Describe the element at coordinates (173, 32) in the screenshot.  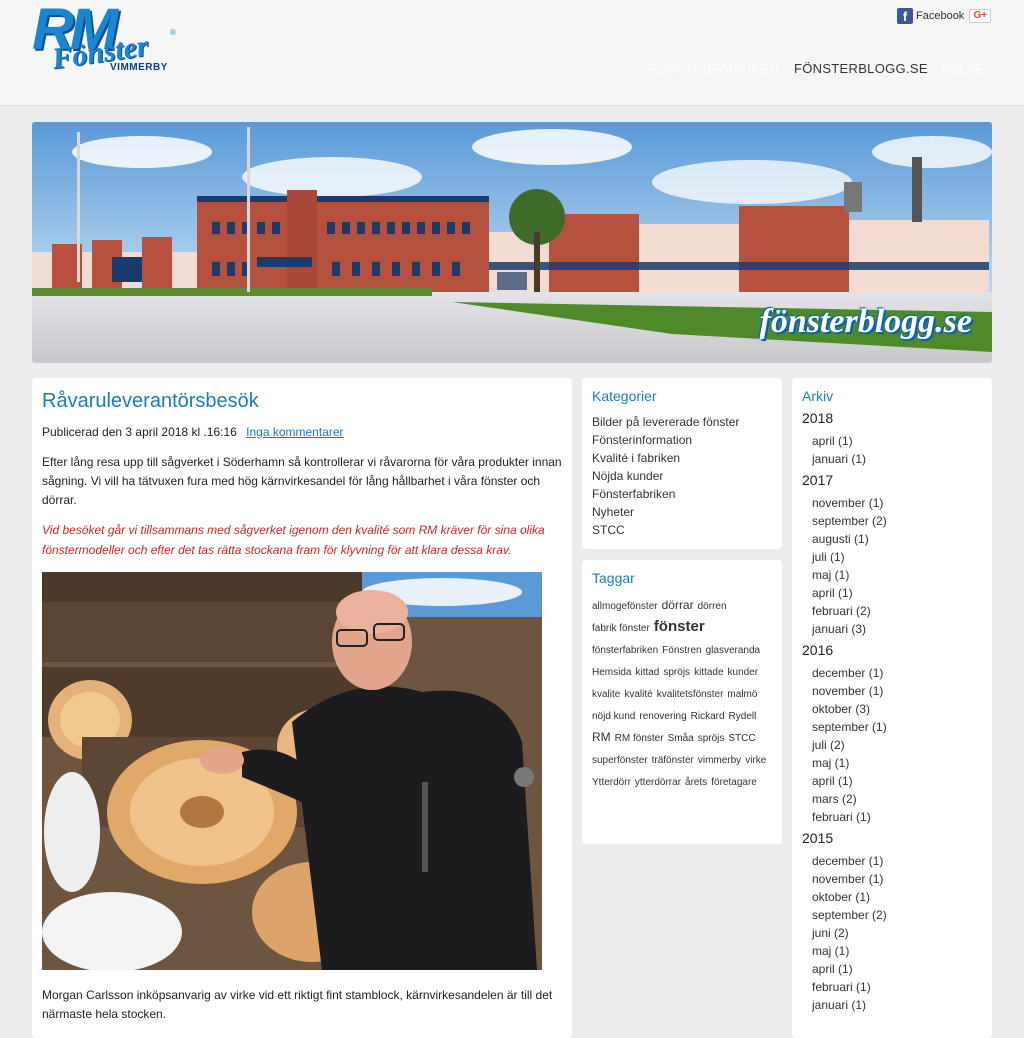
I see `logo-registered-mark: ®` at that location.